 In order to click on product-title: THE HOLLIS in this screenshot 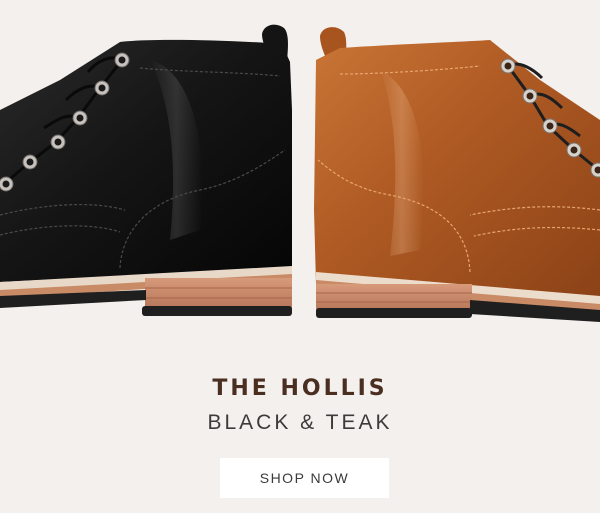, I will do `click(300, 388)`.